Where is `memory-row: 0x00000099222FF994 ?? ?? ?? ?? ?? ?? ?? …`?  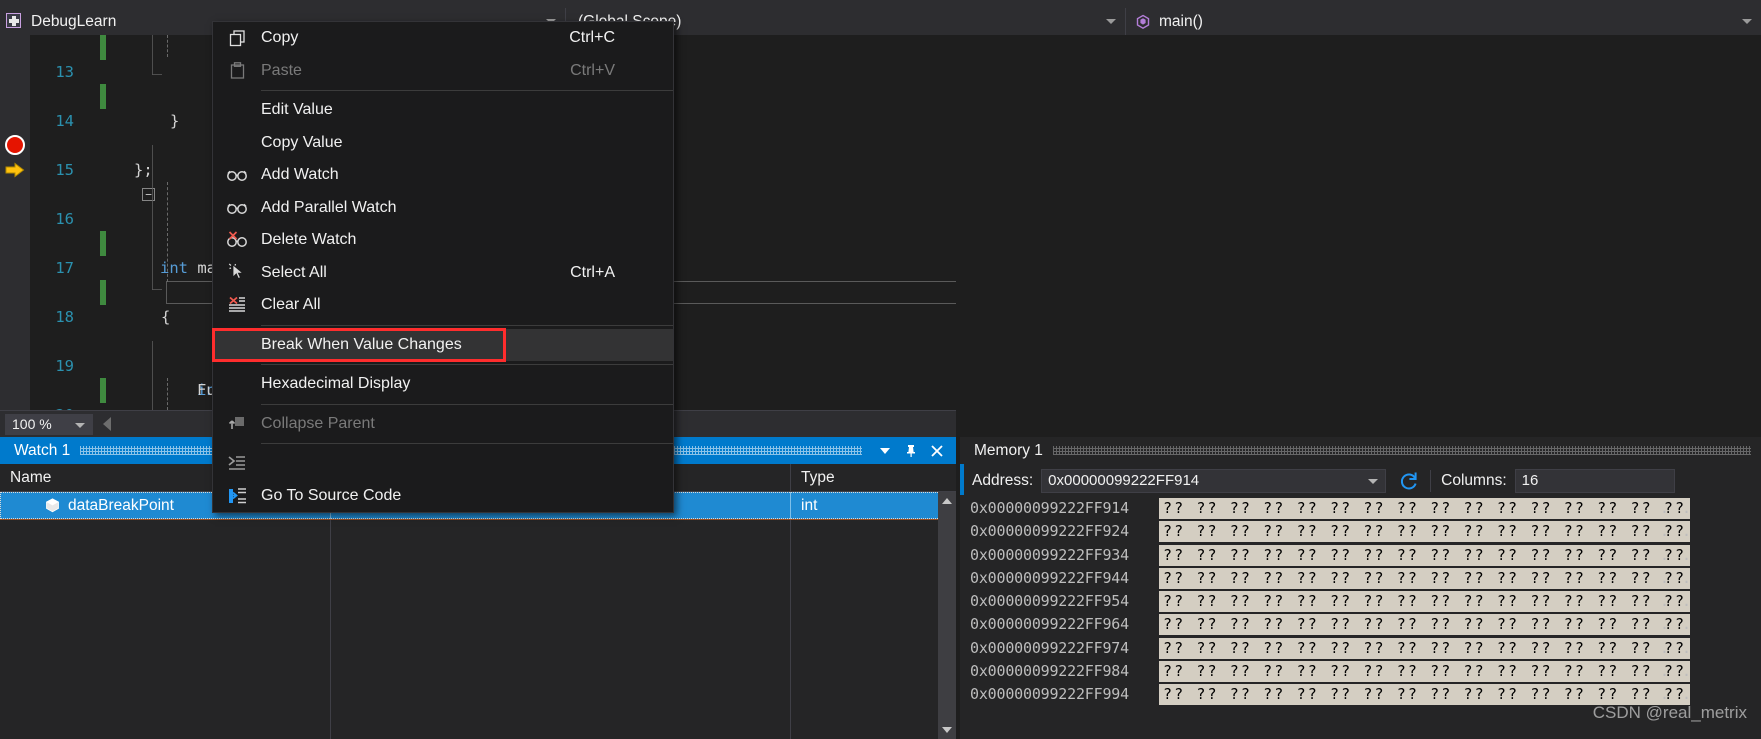
memory-row: 0x00000099222FF994 ?? ?? ?? ?? ?? ?? ?? … is located at coordinates (1360, 694).